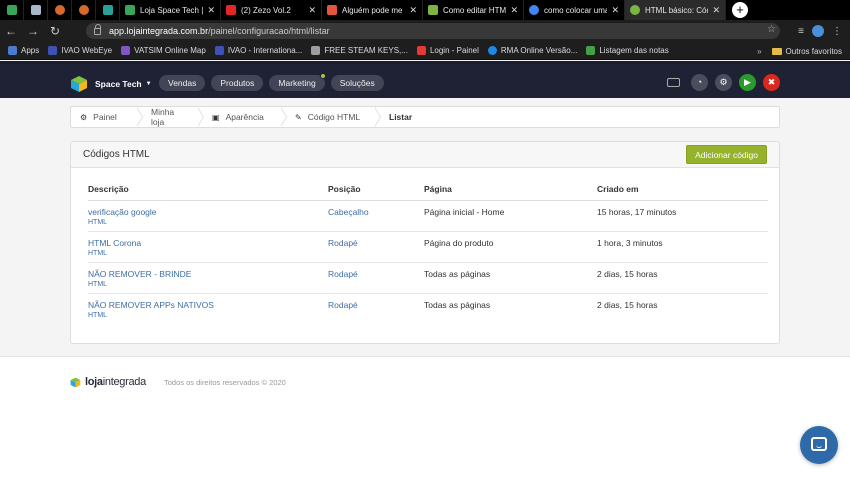 The width and height of the screenshot is (850, 477). Describe the element at coordinates (510, 247) in the screenshot. I see `code-page: Página do produto` at that location.